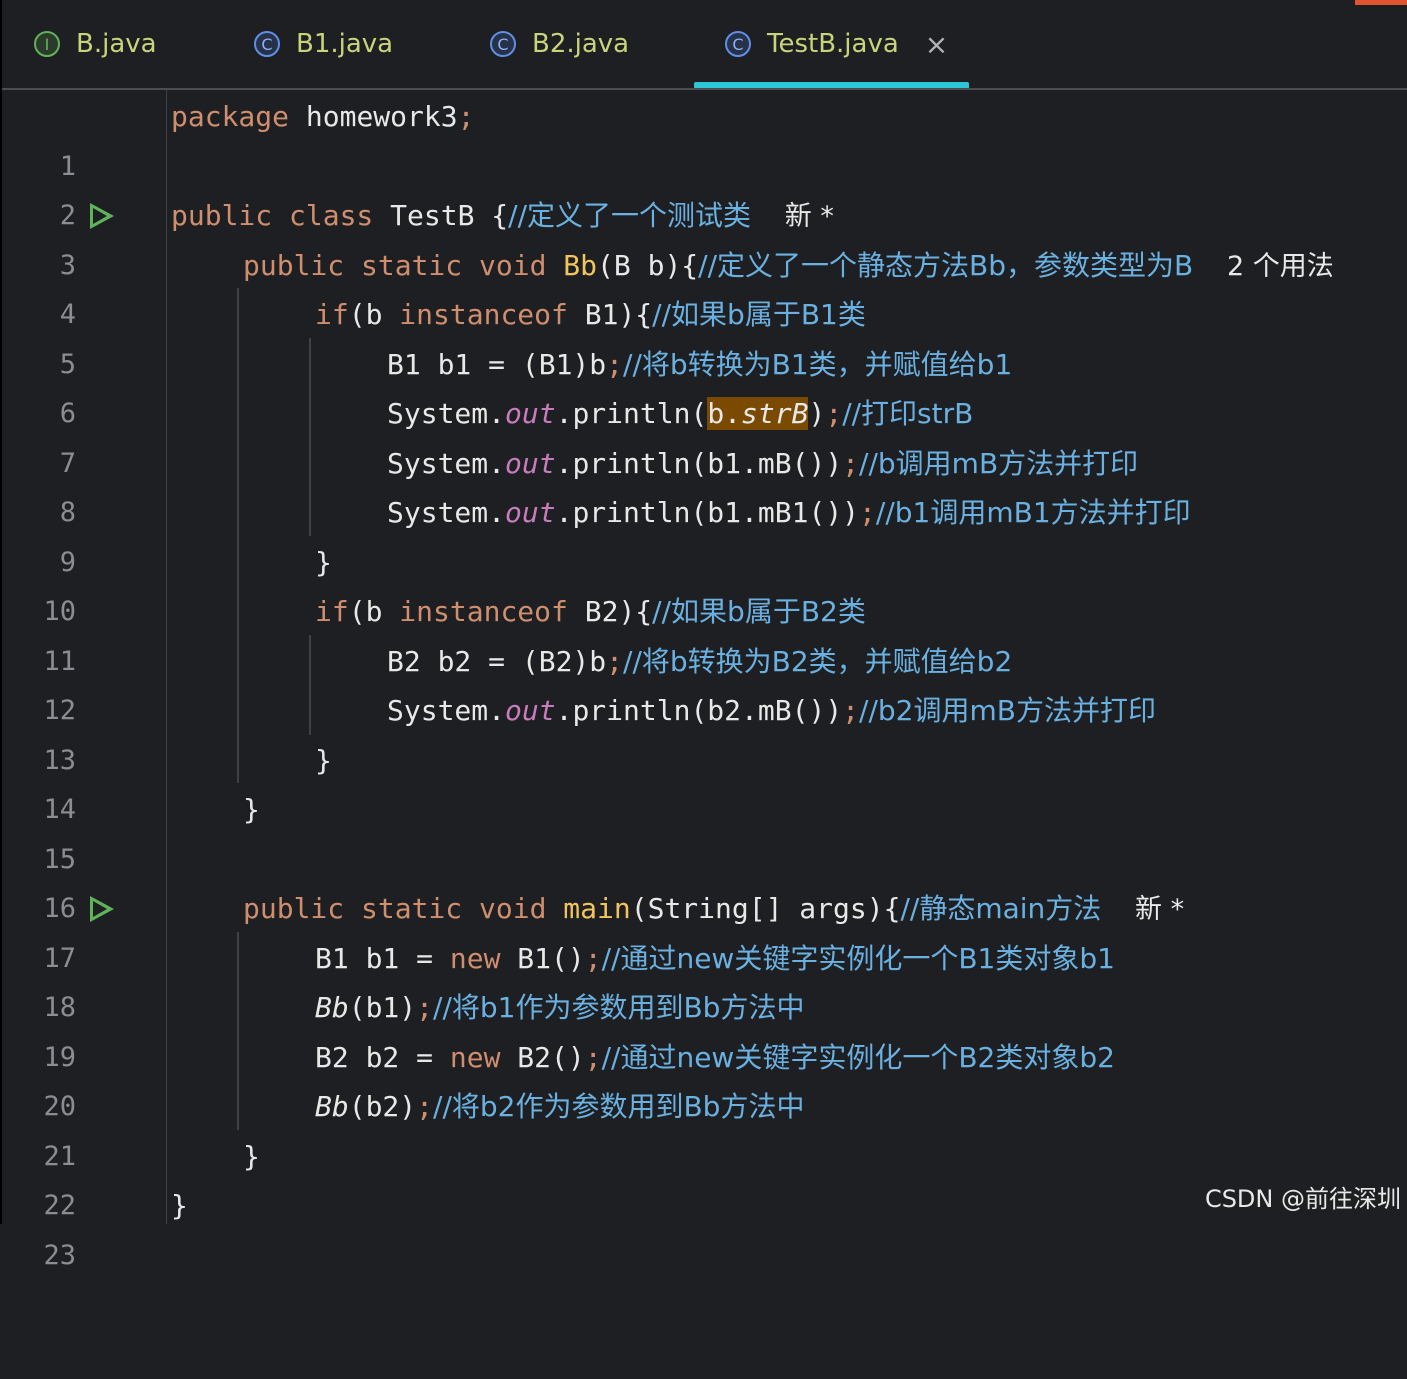  What do you see at coordinates (1302, 1199) in the screenshot?
I see `csdn-watermark: CSDN @前往深圳` at bounding box center [1302, 1199].